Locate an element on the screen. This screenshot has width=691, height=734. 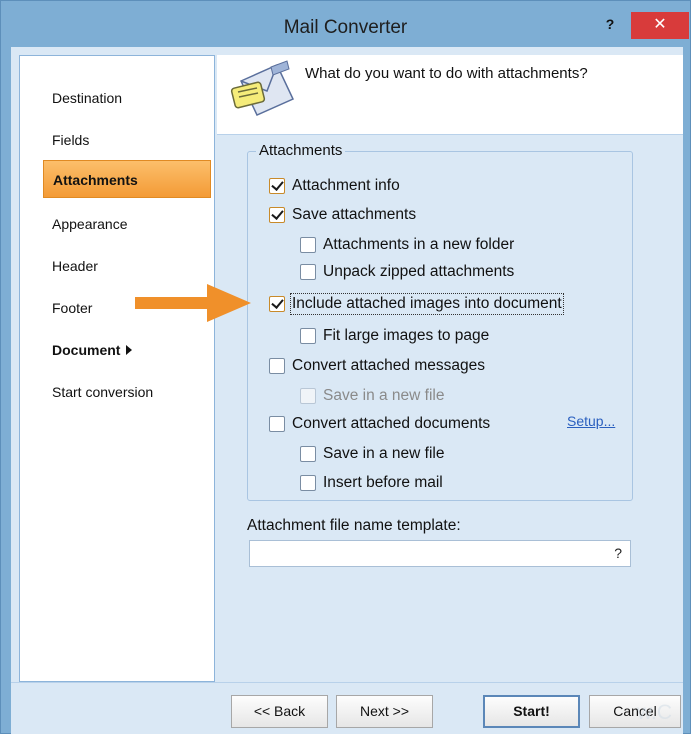
sidebar-item-fields: Fields is located at coordinates (70, 140).